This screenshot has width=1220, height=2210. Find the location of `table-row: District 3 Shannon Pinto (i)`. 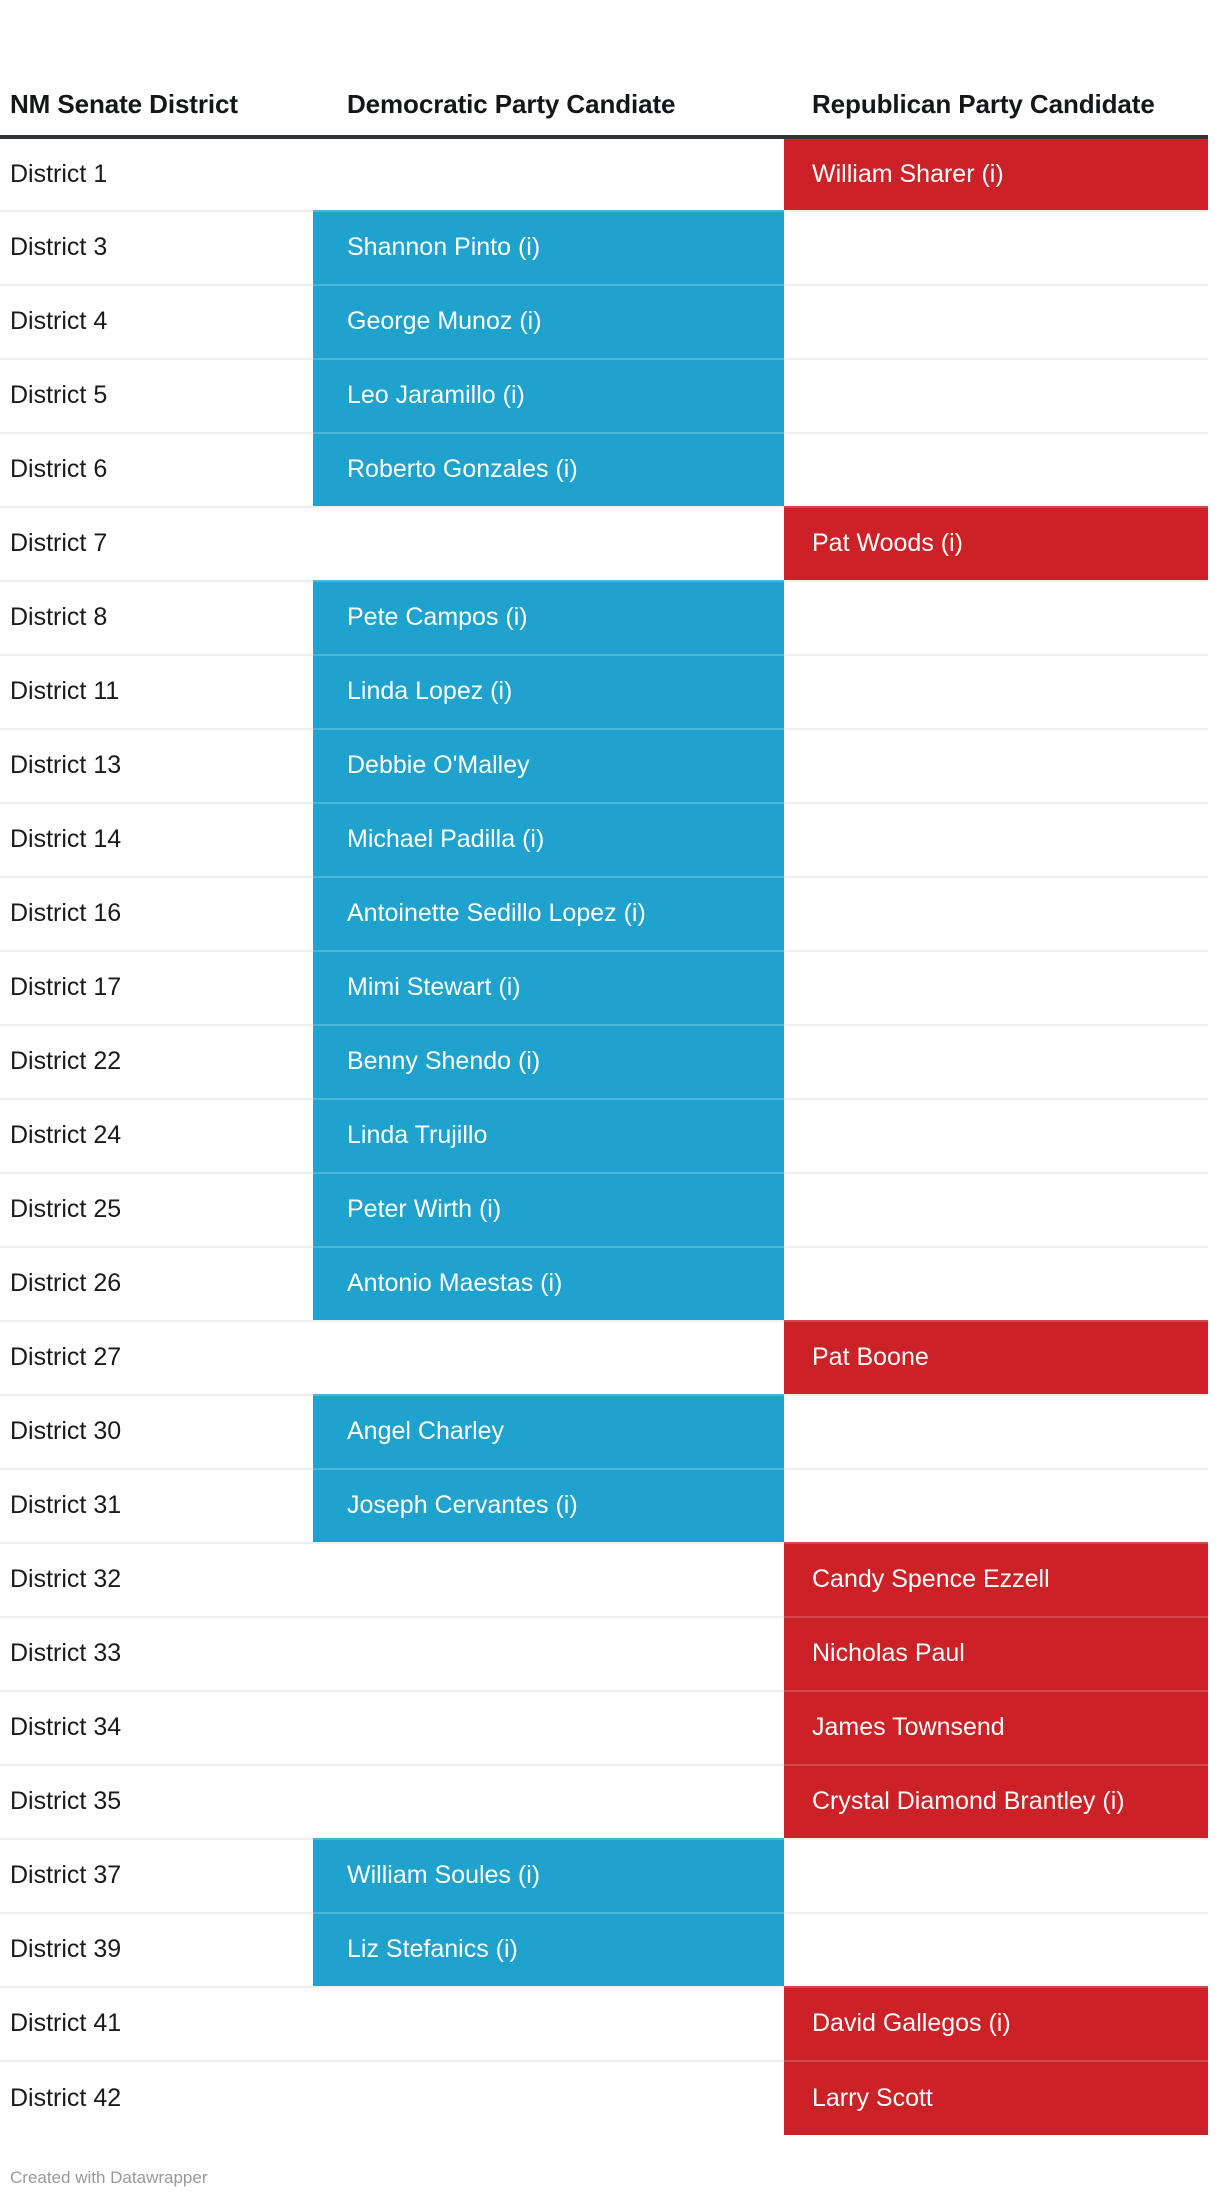

table-row: District 3 Shannon Pinto (i) is located at coordinates (604, 247).